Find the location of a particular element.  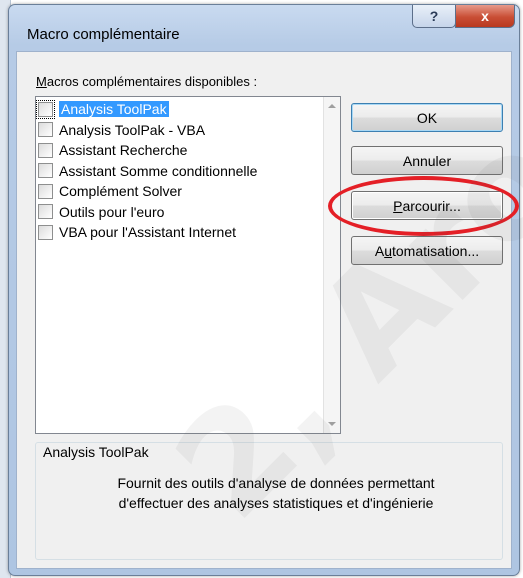

addin-list-item: Analysis ToolPak - VBA is located at coordinates (121, 130).